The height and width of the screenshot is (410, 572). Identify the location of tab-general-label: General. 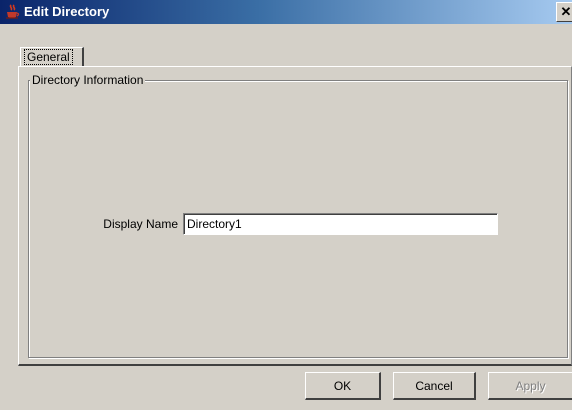
(48, 57).